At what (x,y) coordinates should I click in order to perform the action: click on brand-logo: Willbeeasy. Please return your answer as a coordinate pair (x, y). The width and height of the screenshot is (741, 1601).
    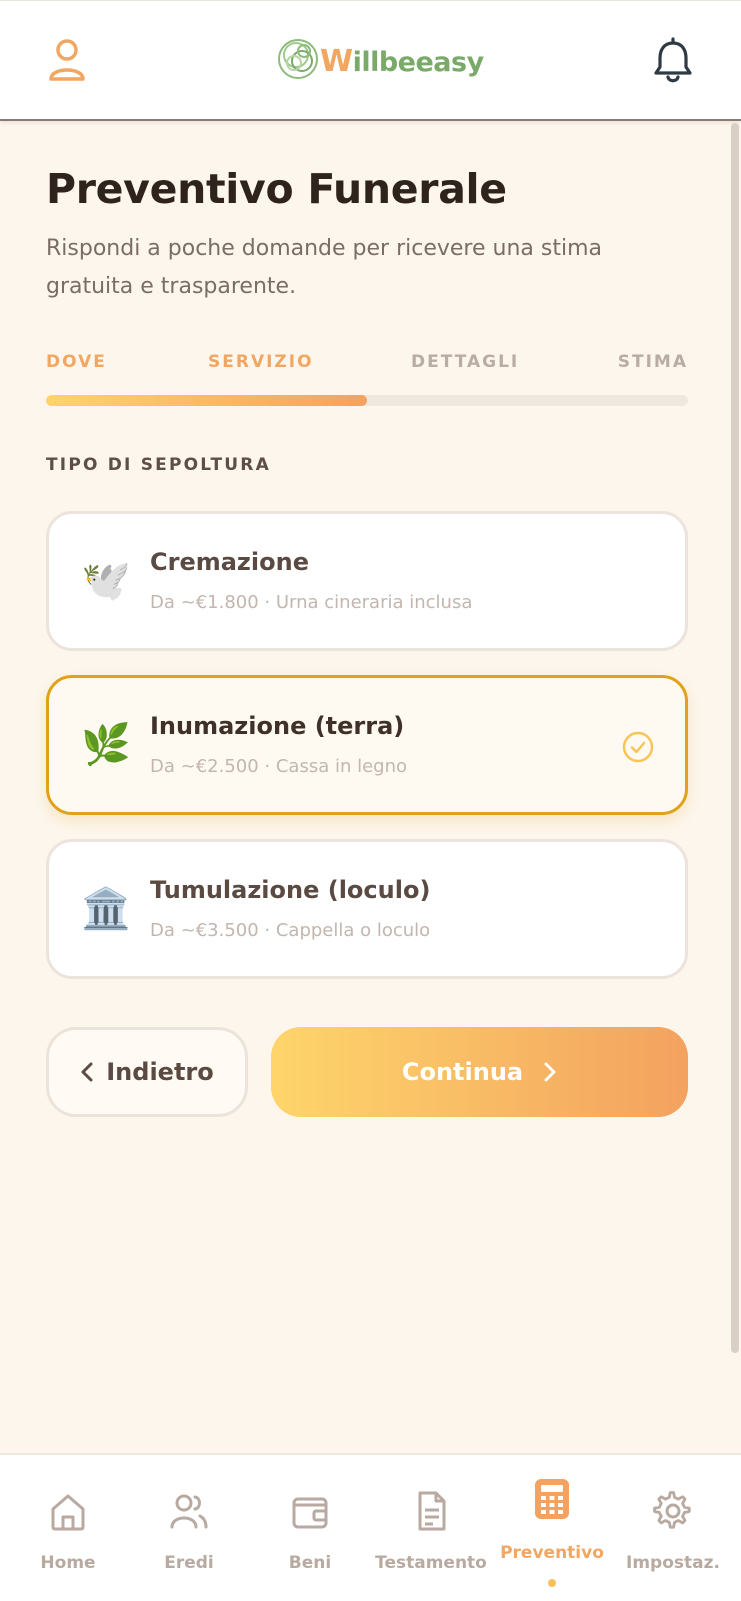
    Looking at the image, I should click on (379, 59).